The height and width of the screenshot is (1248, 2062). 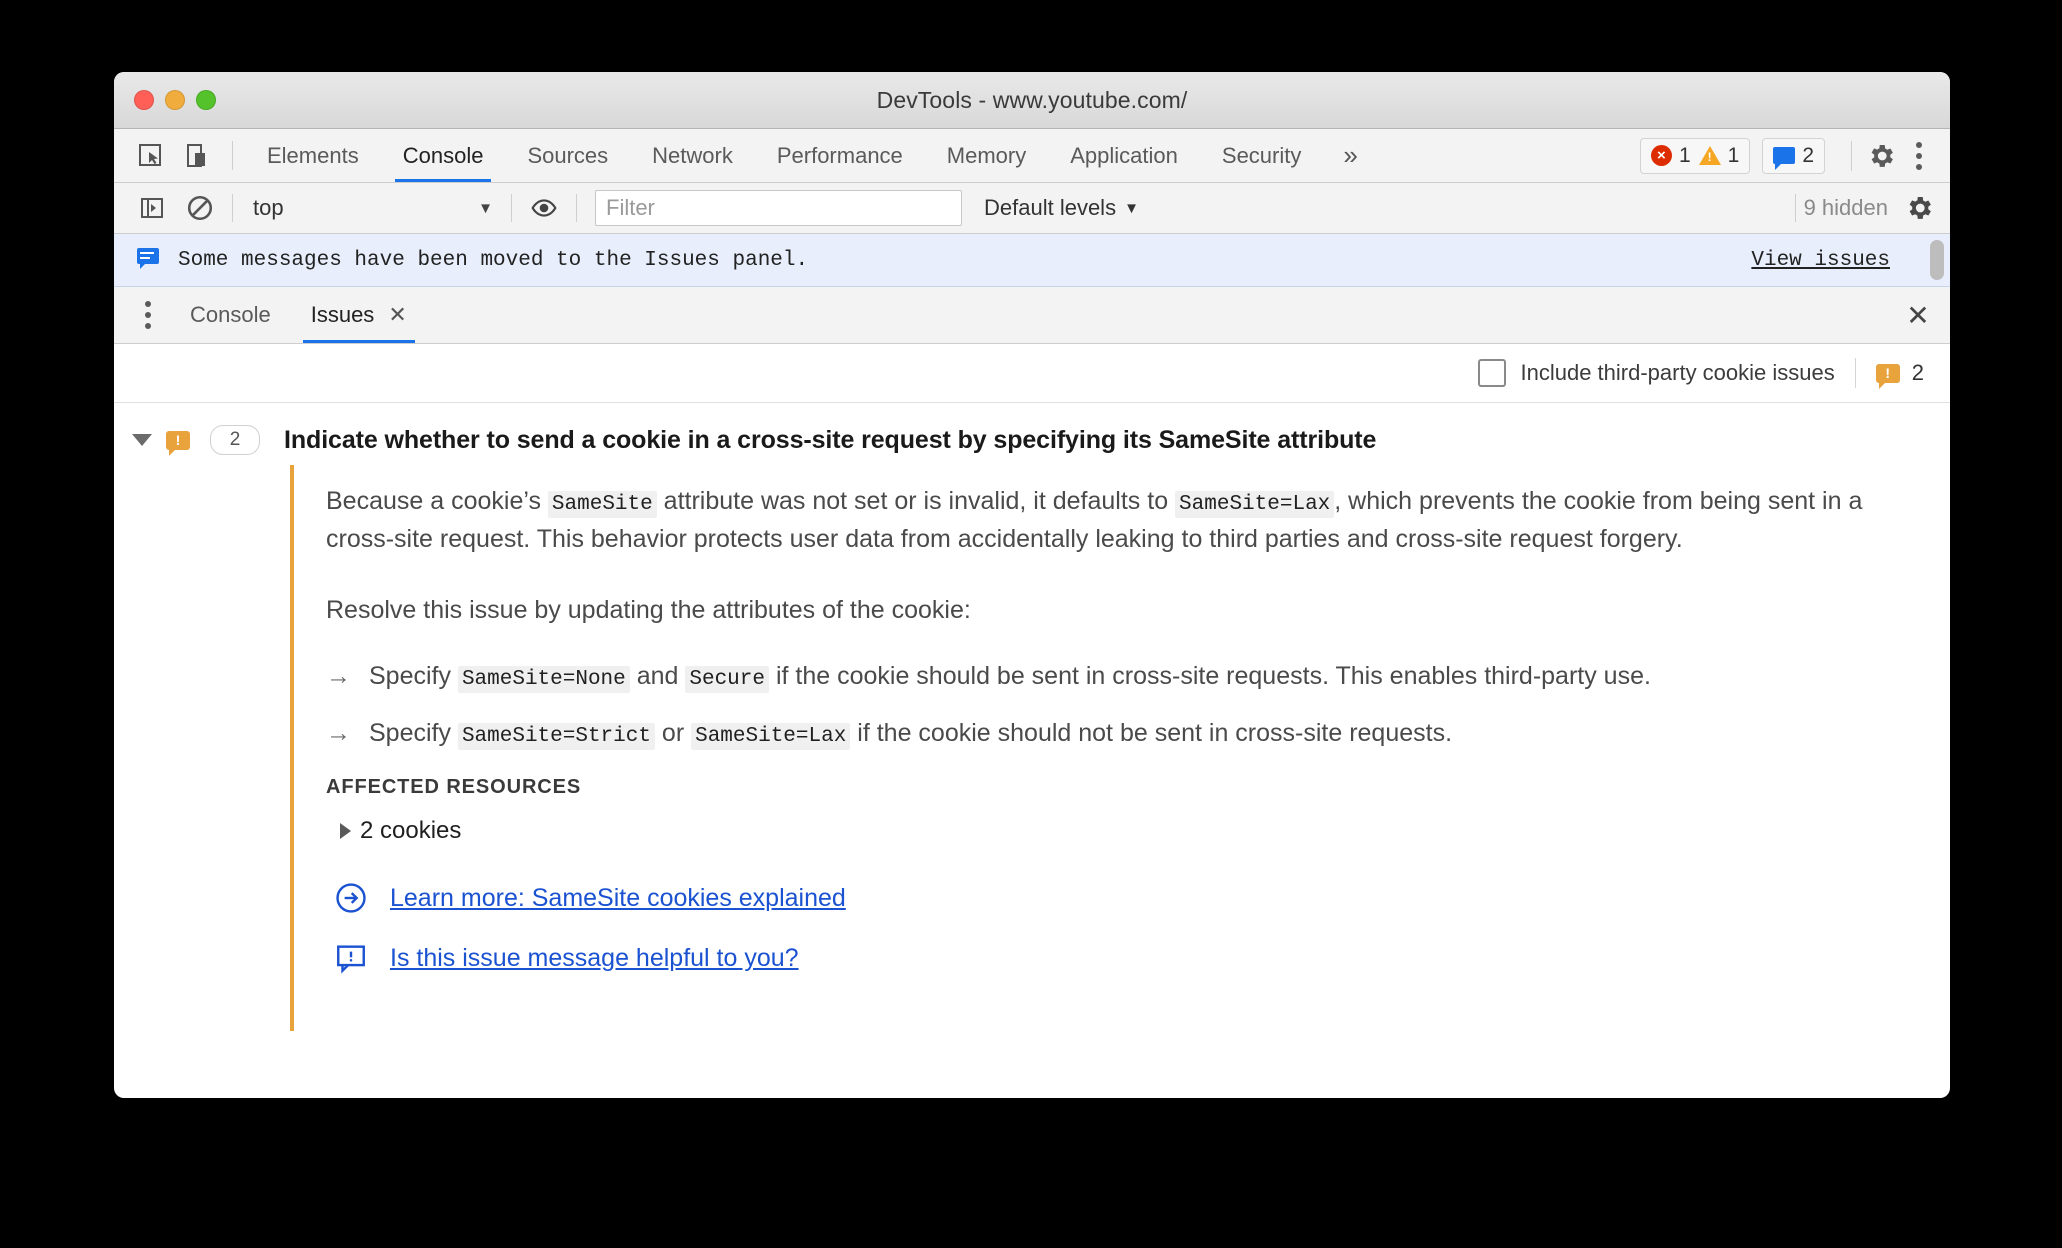 I want to click on view-issues-link: View issues, so click(x=1820, y=260).